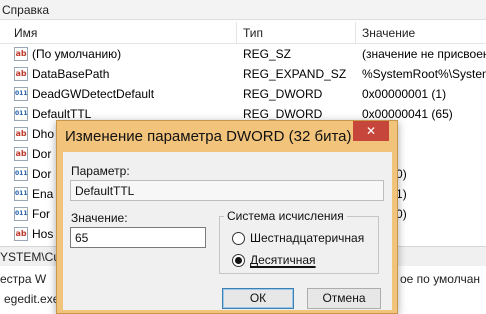 The width and height of the screenshot is (486, 314). Describe the element at coordinates (344, 298) in the screenshot. I see `cancel-button: Отмена` at that location.